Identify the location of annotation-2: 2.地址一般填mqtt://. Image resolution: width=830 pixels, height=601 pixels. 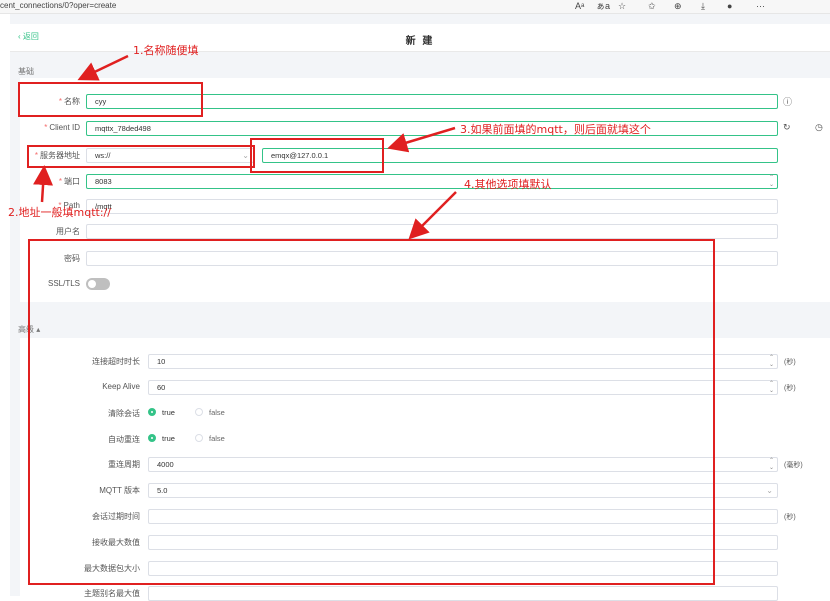
(59, 212).